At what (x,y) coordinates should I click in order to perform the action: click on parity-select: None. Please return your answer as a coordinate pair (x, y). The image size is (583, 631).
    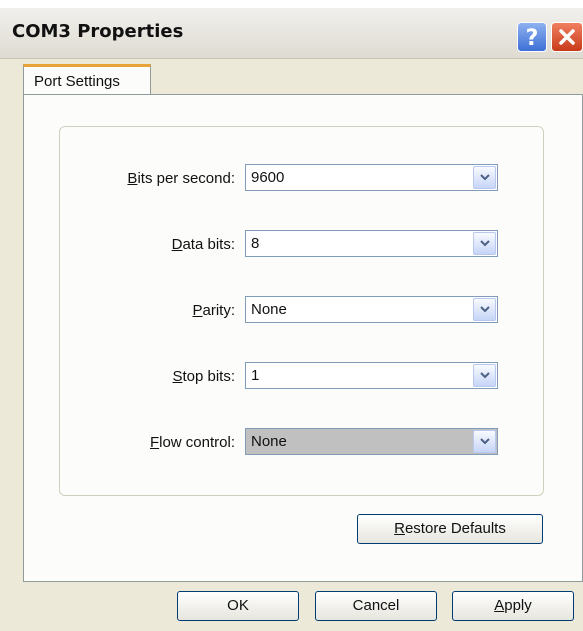
    Looking at the image, I should click on (371, 309).